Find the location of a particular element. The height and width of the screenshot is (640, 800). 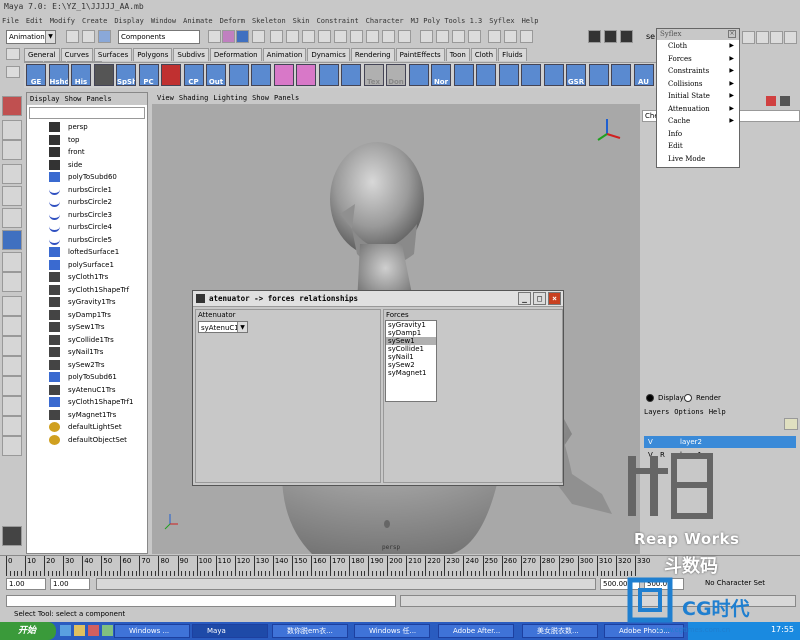

force-list-item: syMagnet1 is located at coordinates (411, 373).